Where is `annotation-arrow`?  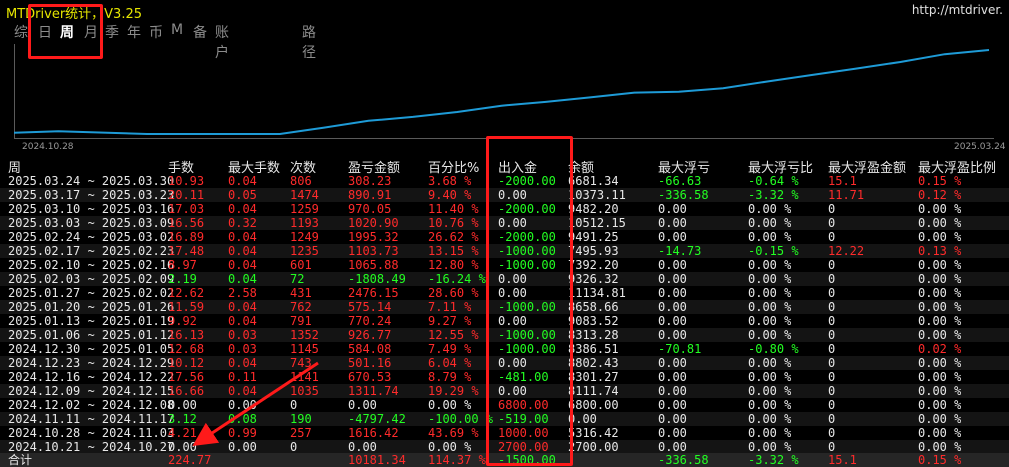 annotation-arrow is located at coordinates (255, 403).